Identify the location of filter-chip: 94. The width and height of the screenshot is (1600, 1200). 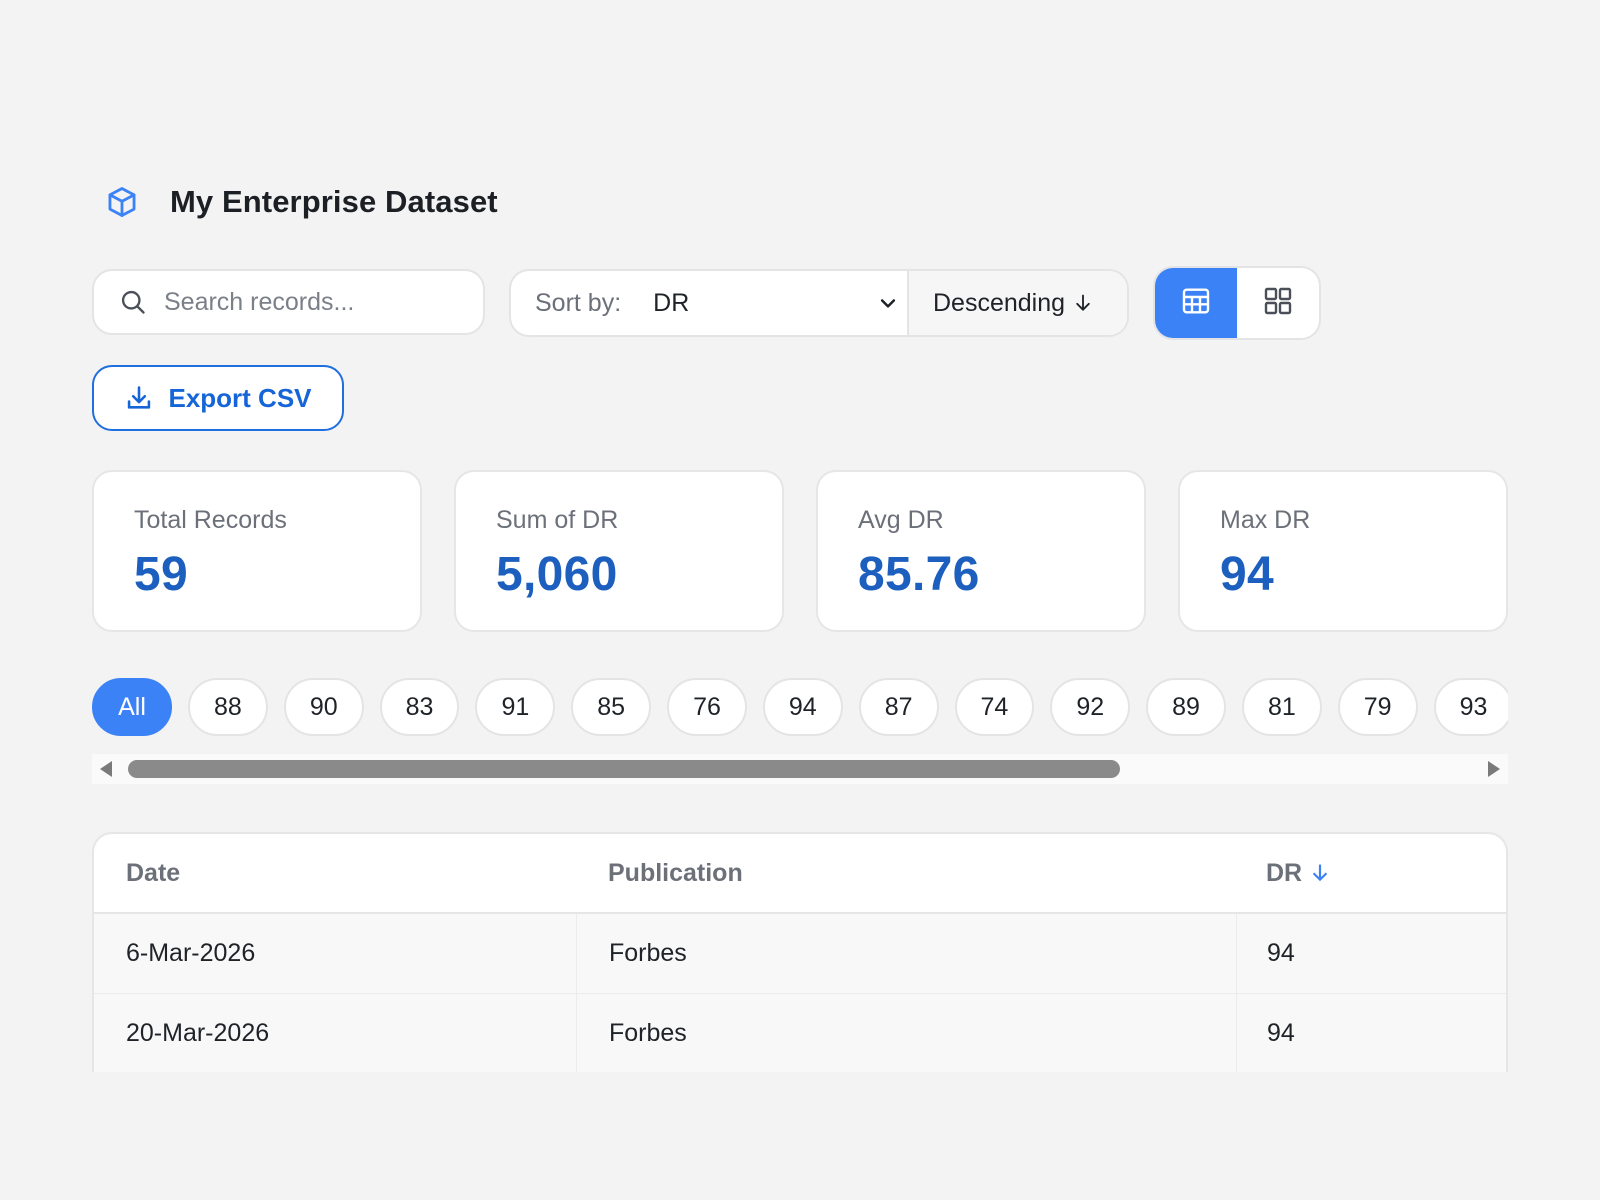
(802, 707).